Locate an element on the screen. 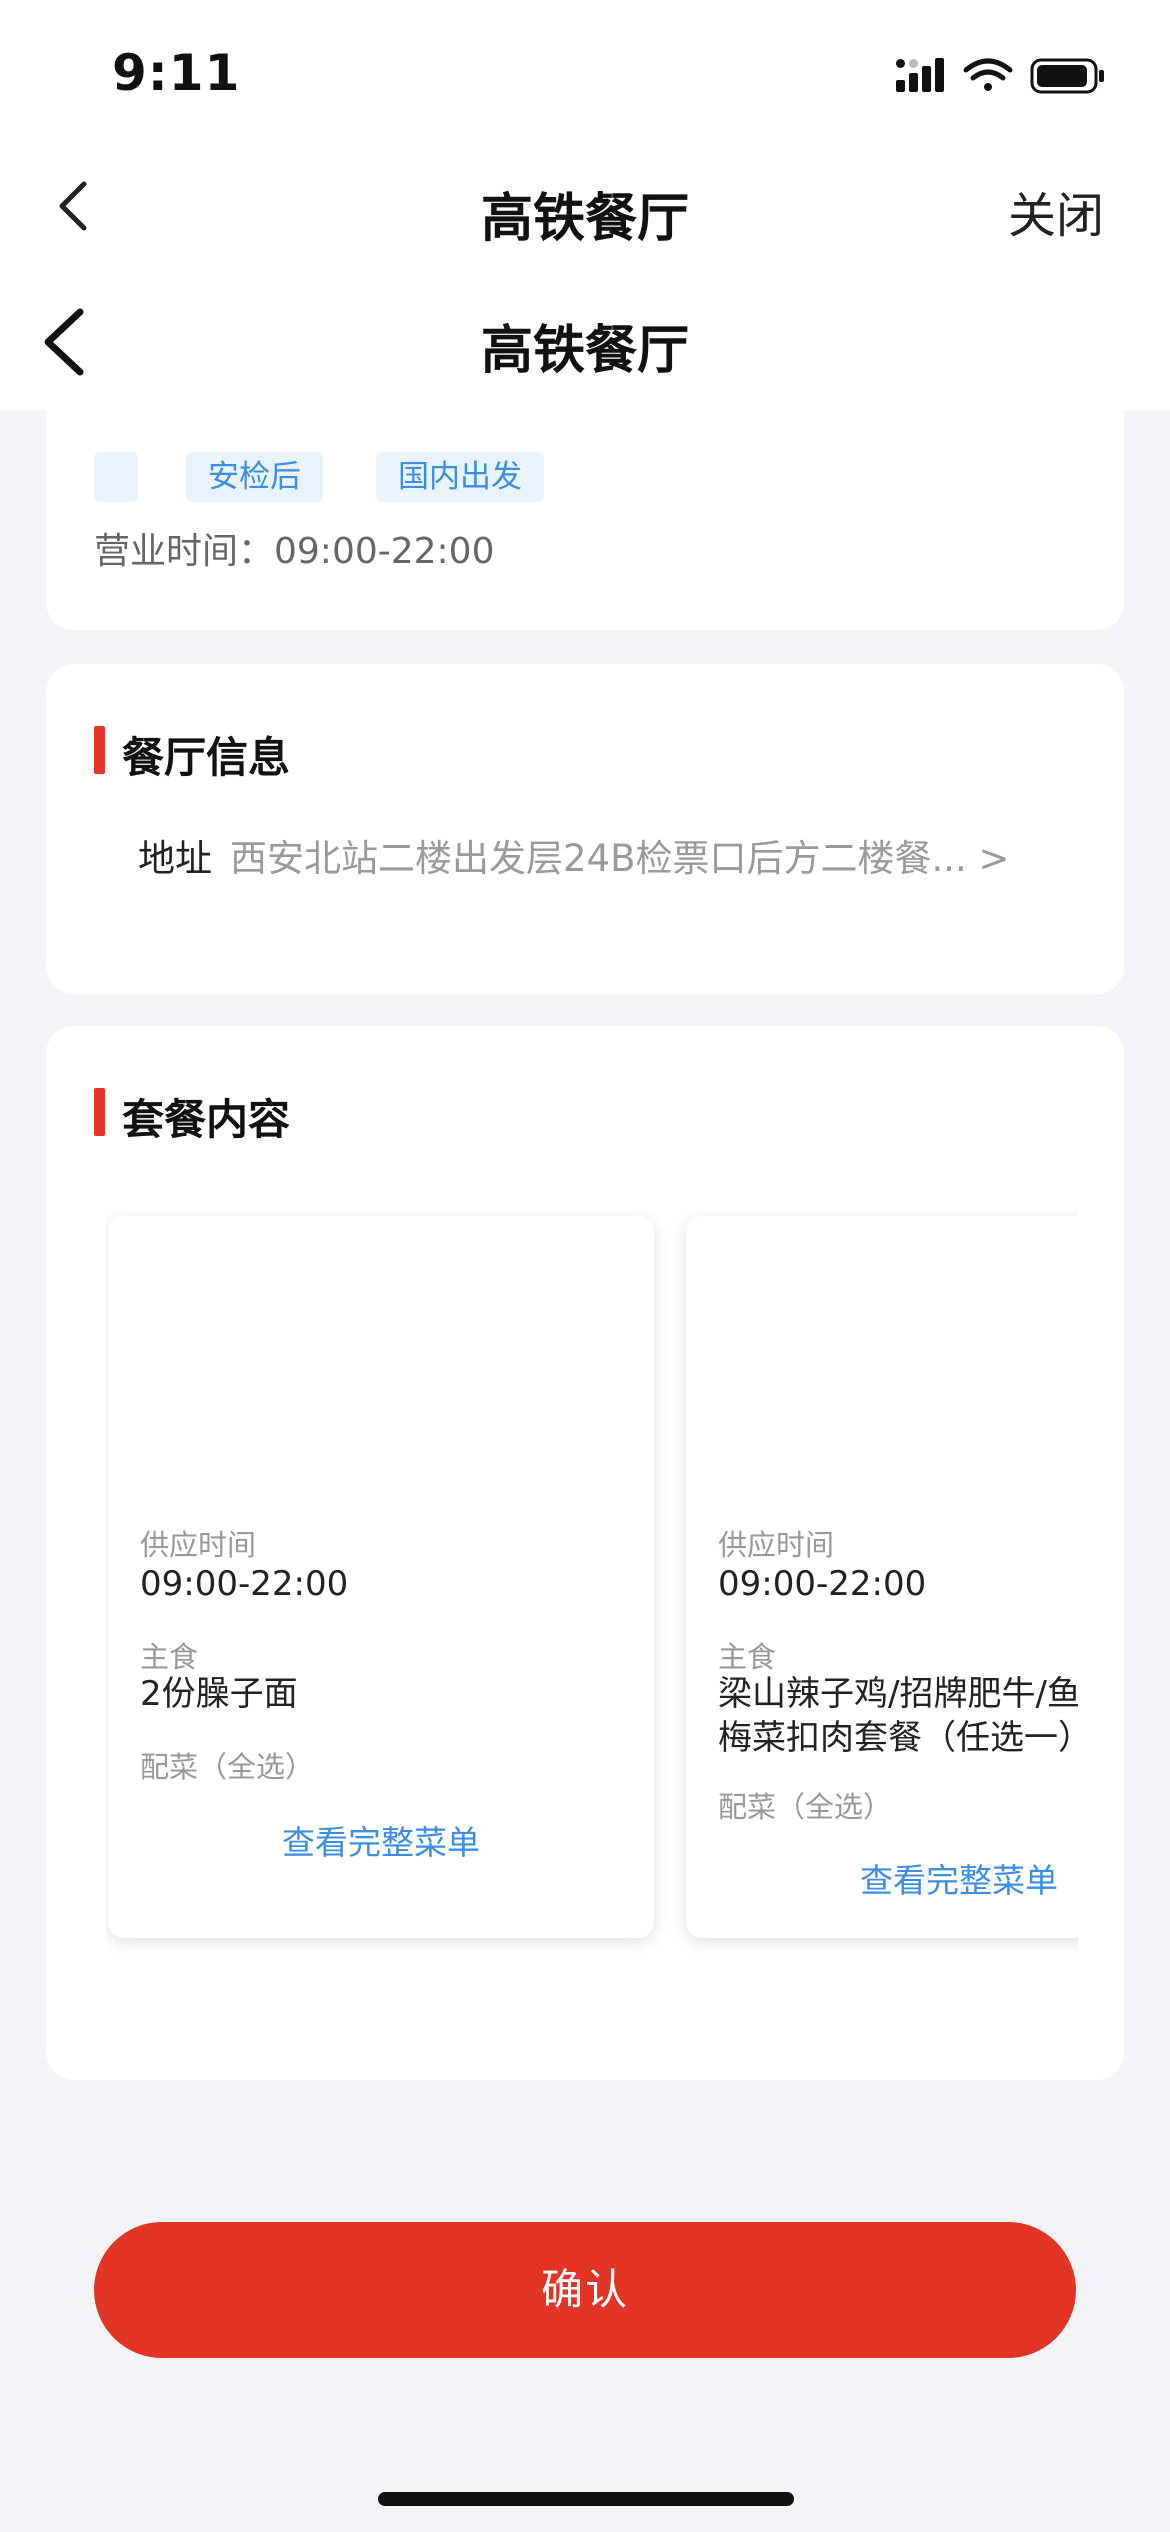 This screenshot has width=1170, height=2532. tag-after-security: 安检后 is located at coordinates (254, 477).